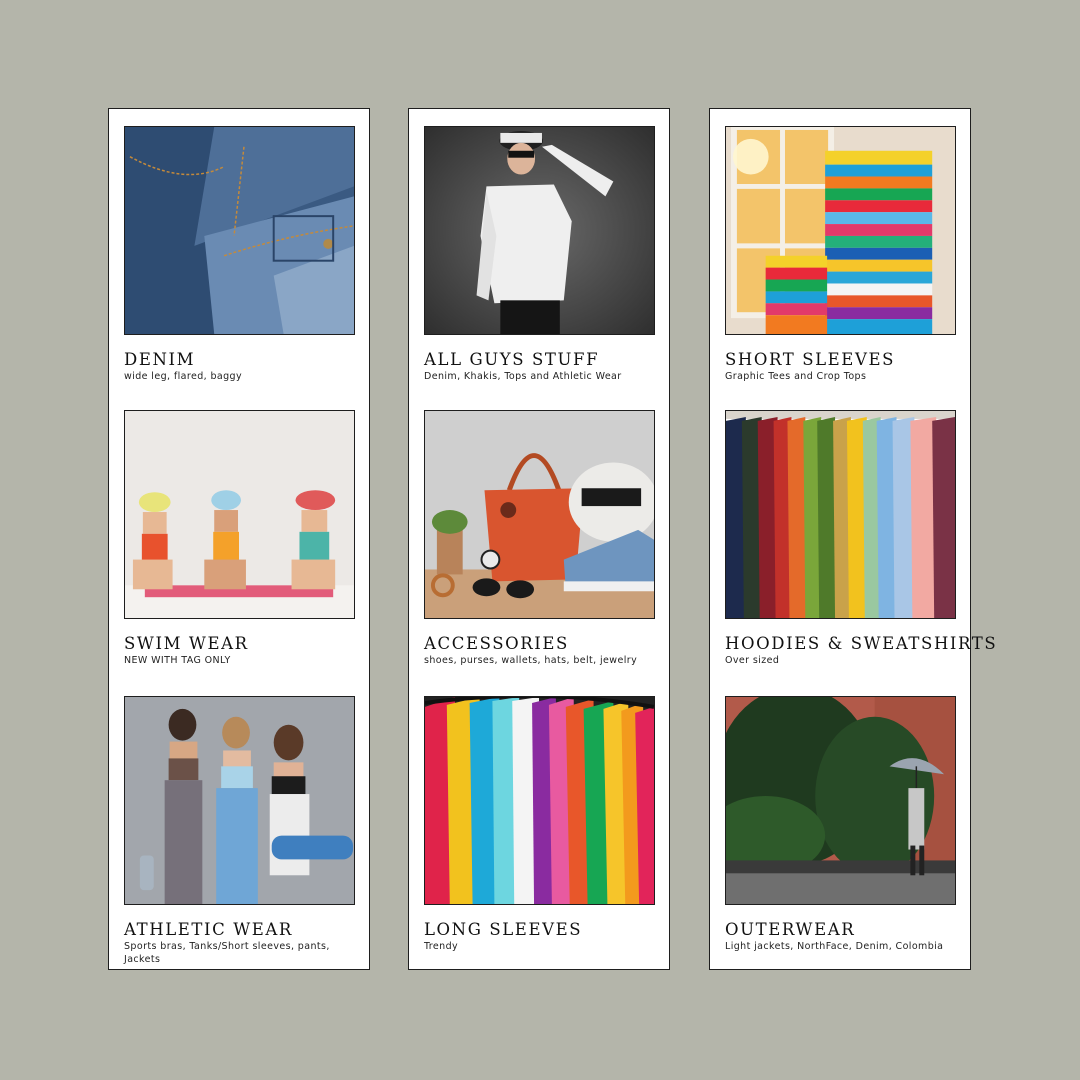 The width and height of the screenshot is (1080, 1080). Describe the element at coordinates (239, 230) in the screenshot. I see `denim-jeans-photo` at that location.